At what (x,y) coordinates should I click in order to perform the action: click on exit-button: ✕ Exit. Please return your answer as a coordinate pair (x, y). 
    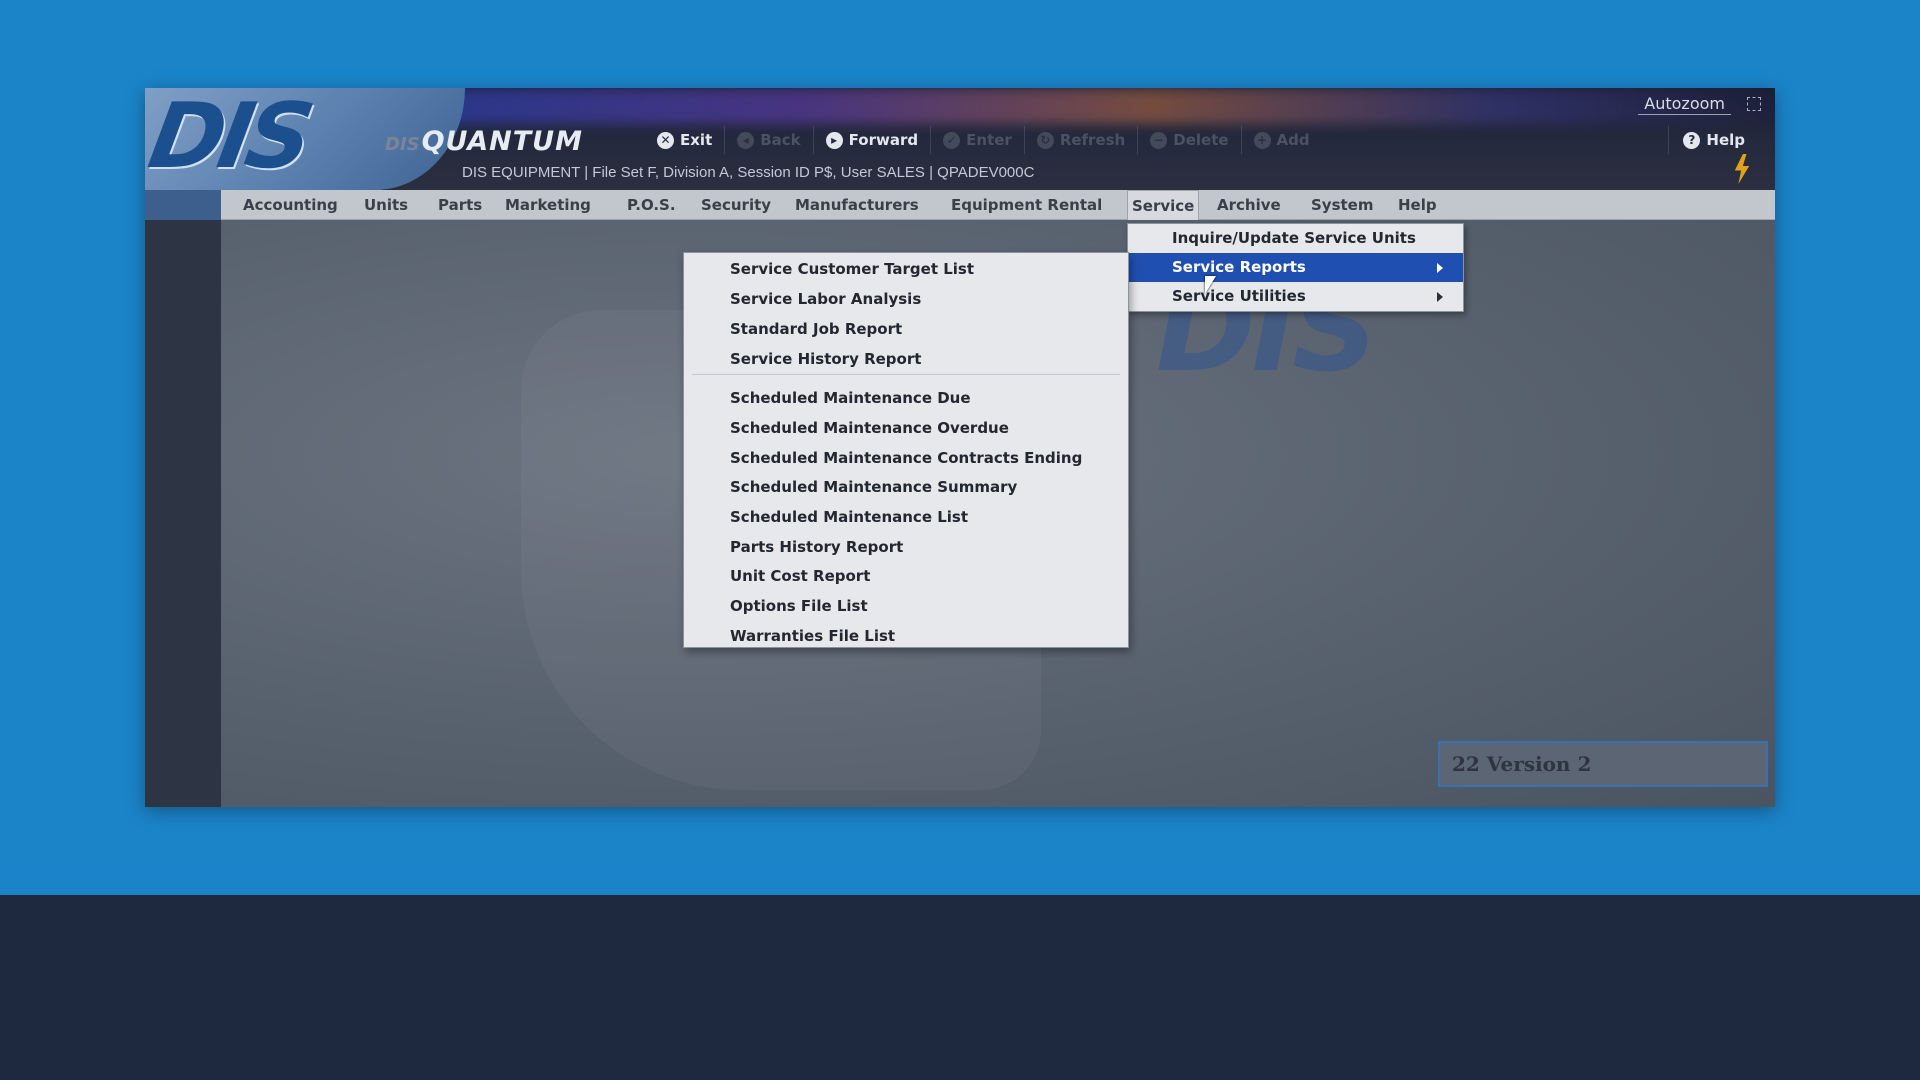
    Looking at the image, I should click on (685, 140).